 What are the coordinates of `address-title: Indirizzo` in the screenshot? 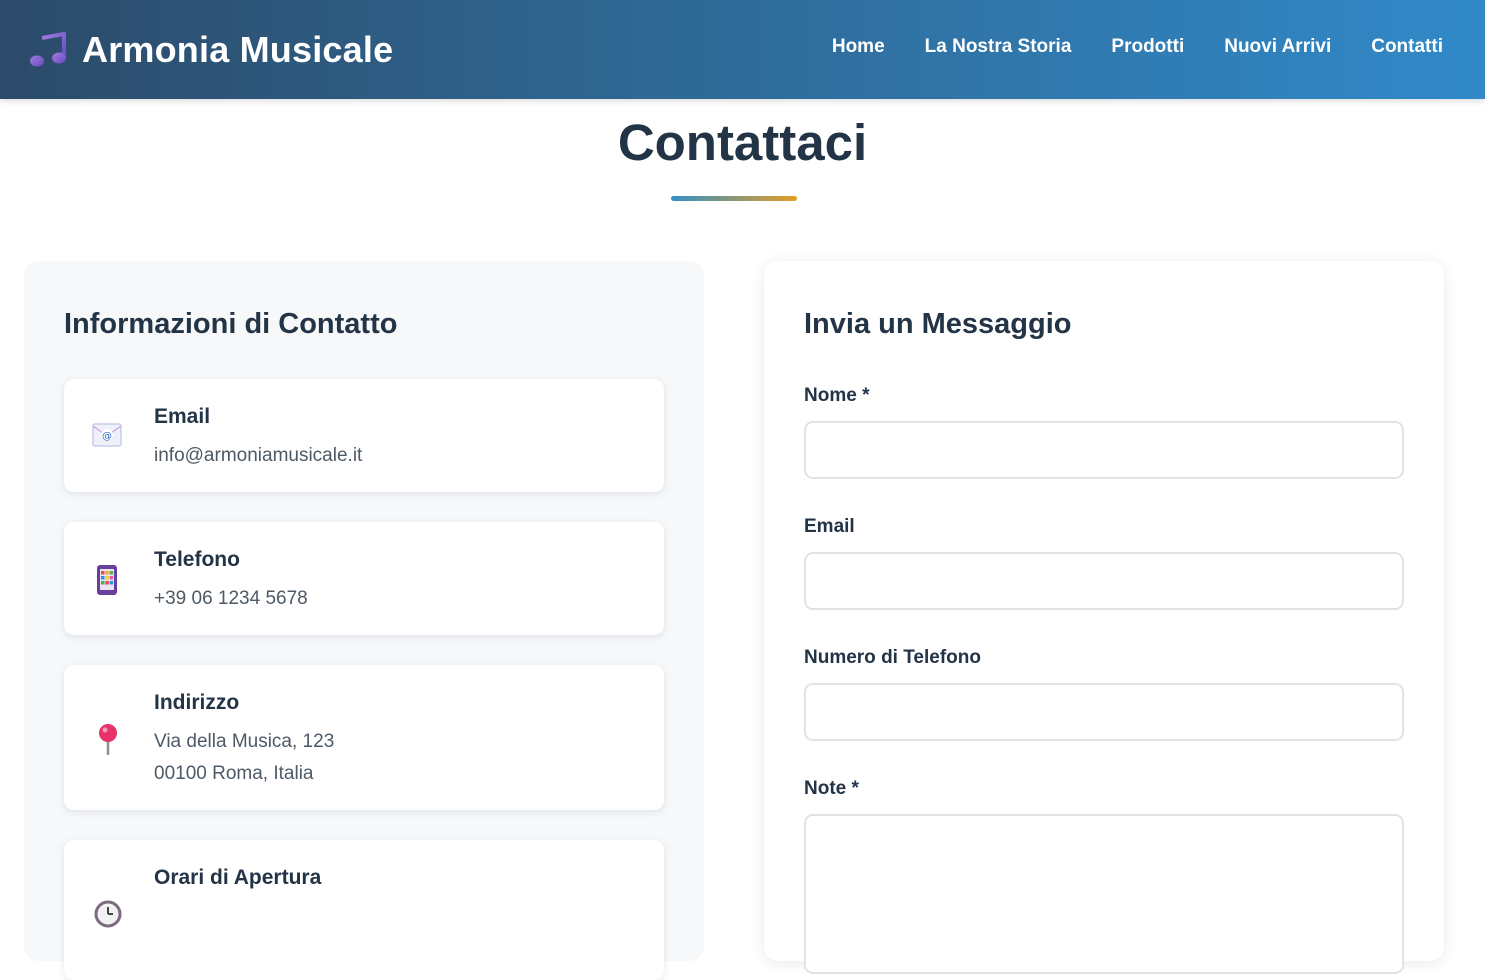 It's located at (197, 702).